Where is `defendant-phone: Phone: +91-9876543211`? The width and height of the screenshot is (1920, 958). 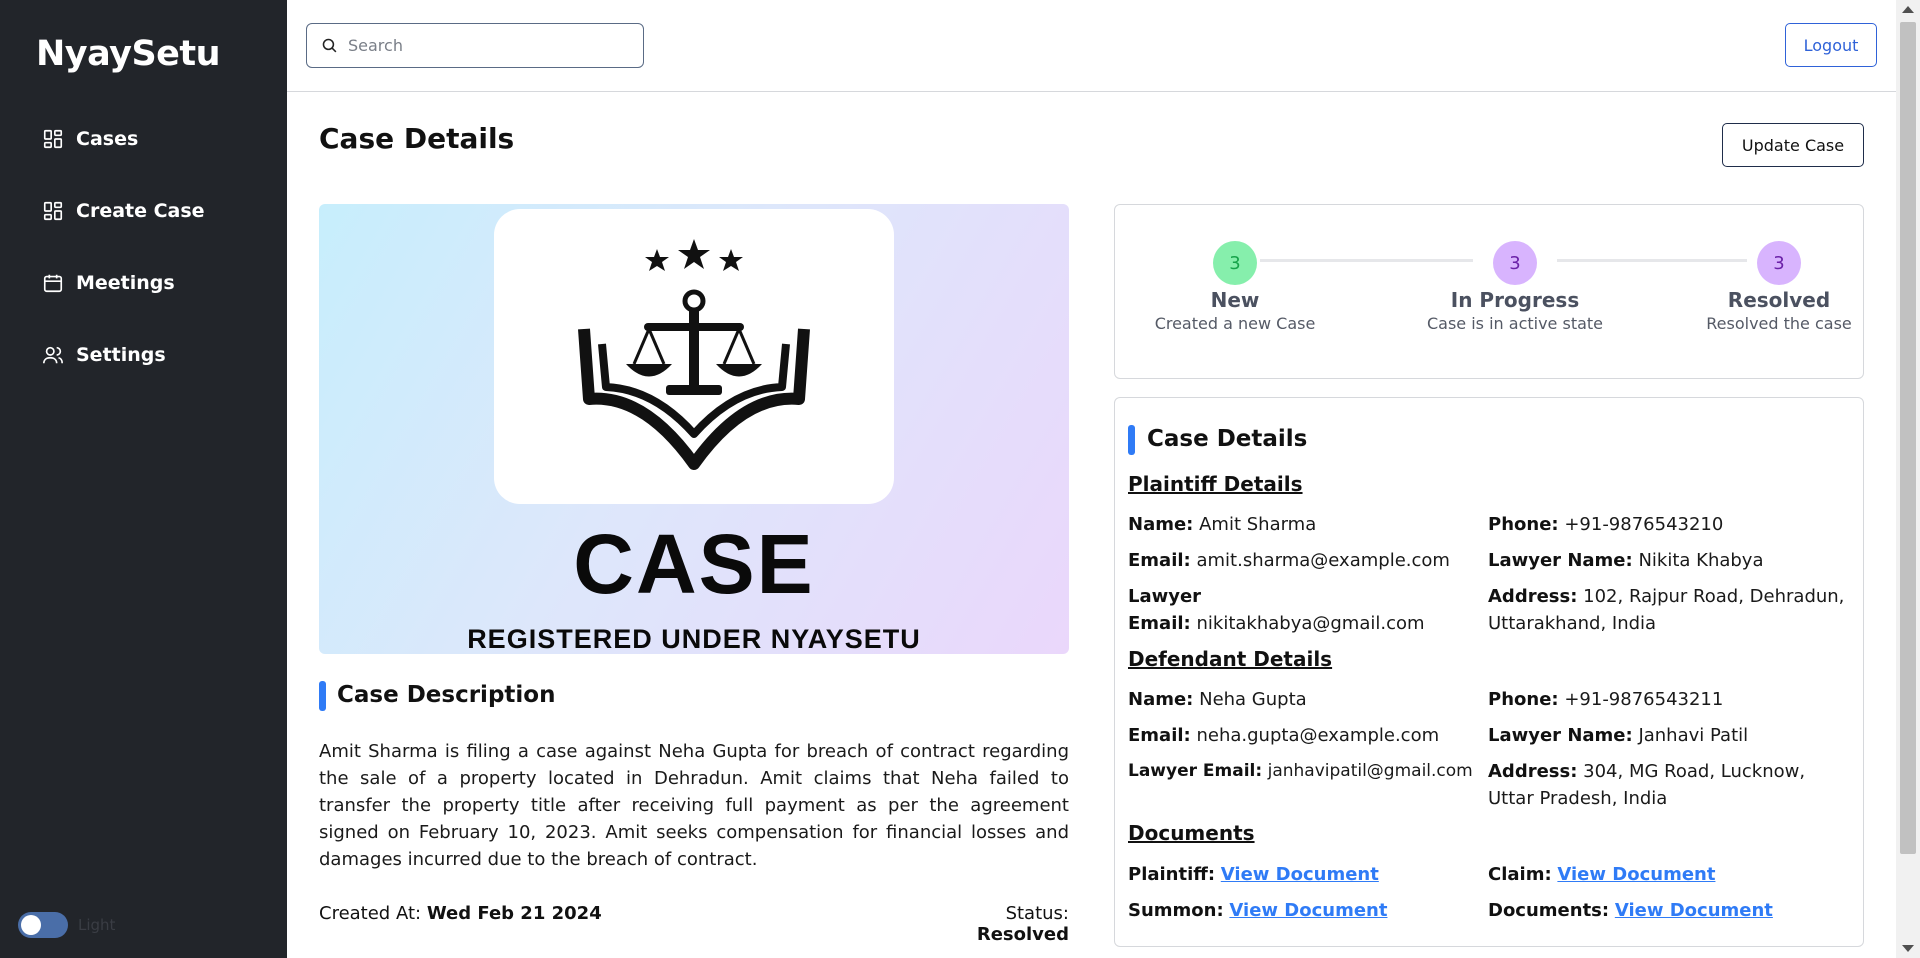 defendant-phone: Phone: +91-9876543211 is located at coordinates (1605, 699).